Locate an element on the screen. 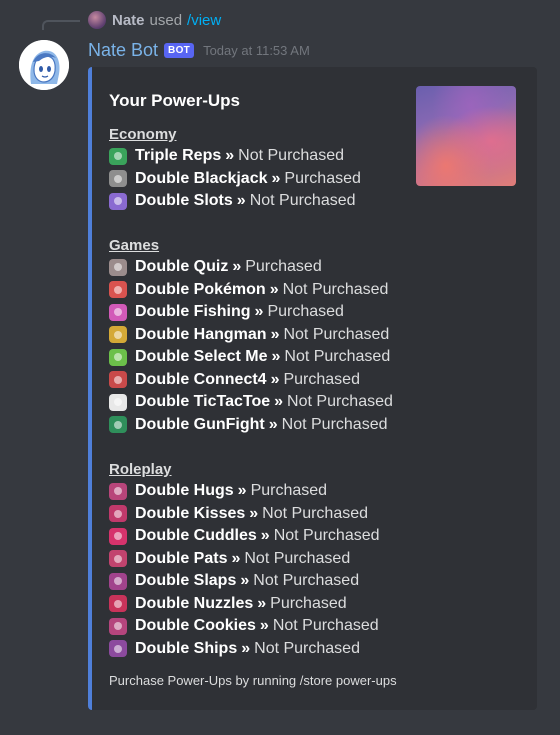 The width and height of the screenshot is (560, 735). list-item: Double Nuzzles» Purchased is located at coordinates (244, 604).